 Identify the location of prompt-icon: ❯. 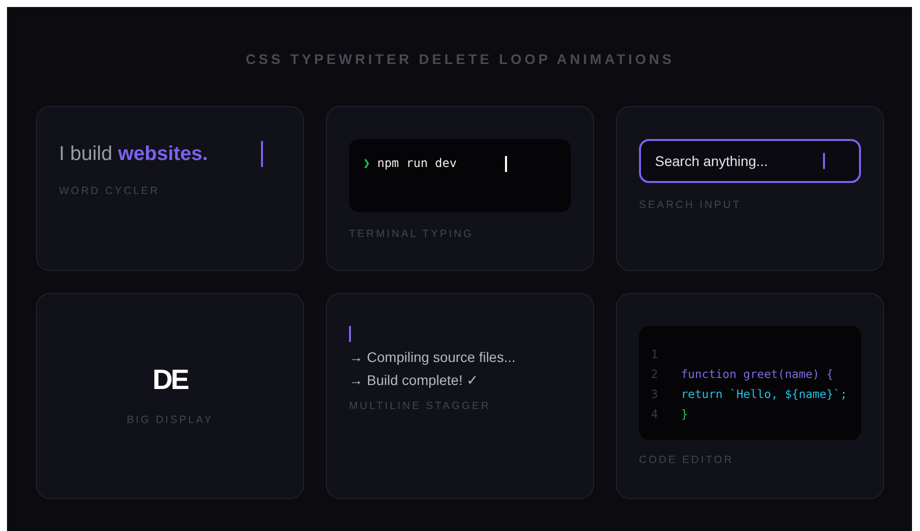
(366, 163).